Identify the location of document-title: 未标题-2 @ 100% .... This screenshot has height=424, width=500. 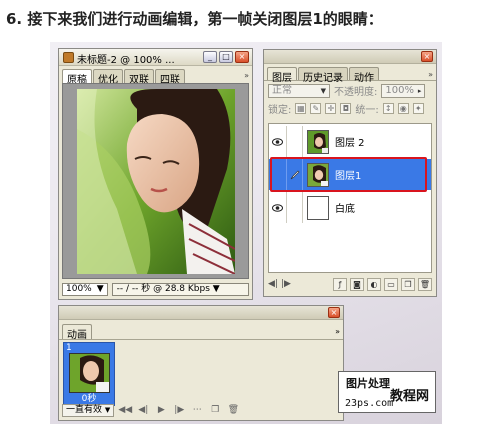
(126, 60).